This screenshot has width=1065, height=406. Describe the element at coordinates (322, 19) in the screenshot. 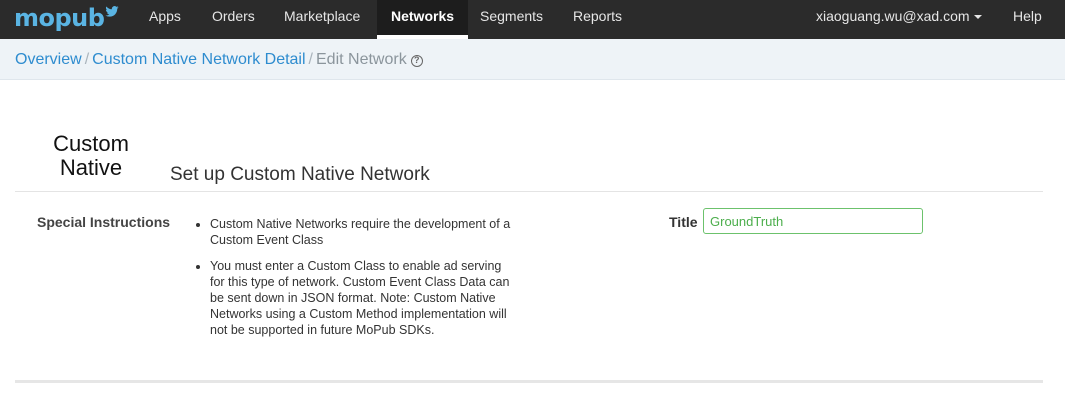

I see `nav-marketplace: Marketplace` at that location.